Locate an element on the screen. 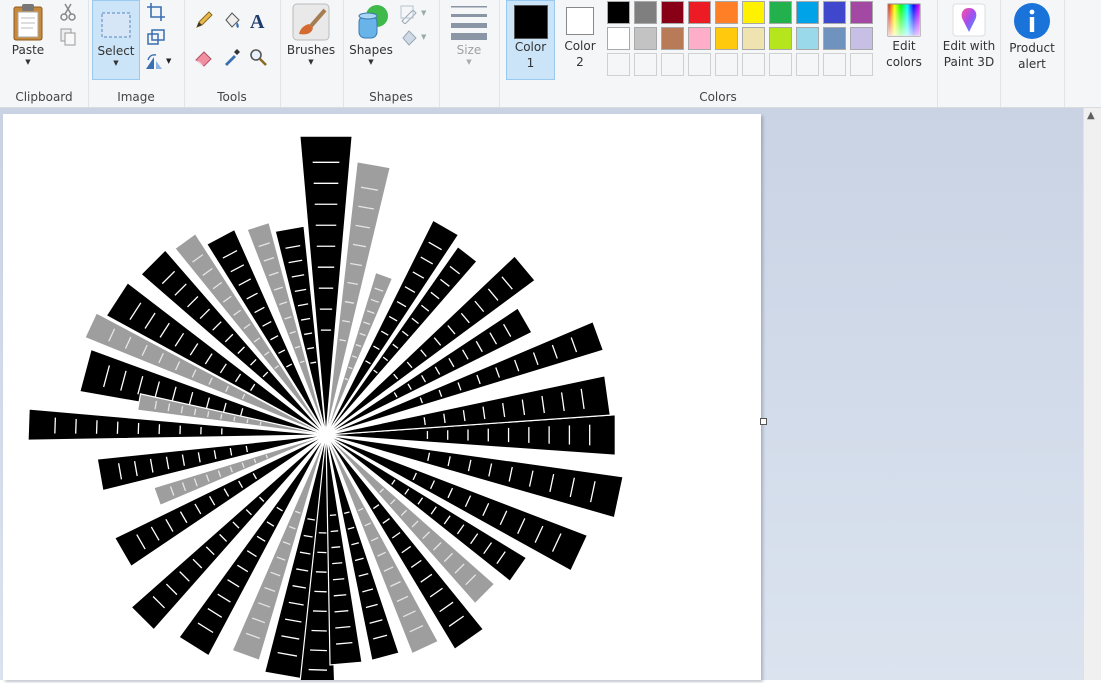 The image size is (1101, 683). shapes-button: Shapes ▼ is located at coordinates (371, 34).